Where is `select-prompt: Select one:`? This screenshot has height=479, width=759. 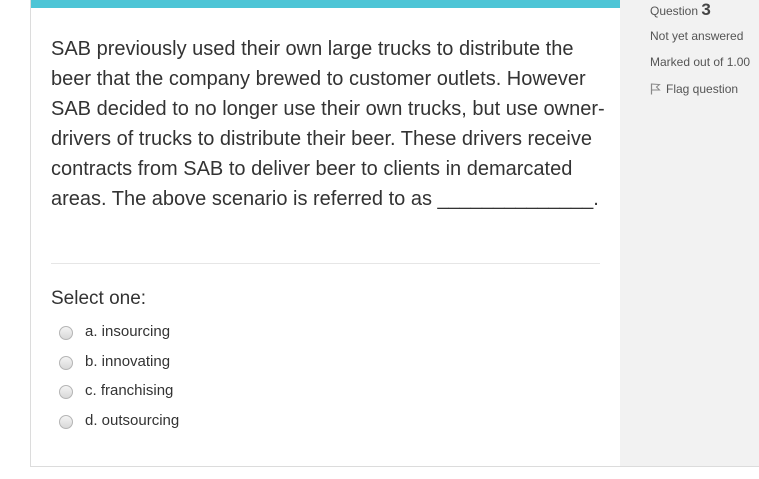 select-prompt: Select one: is located at coordinates (99, 298).